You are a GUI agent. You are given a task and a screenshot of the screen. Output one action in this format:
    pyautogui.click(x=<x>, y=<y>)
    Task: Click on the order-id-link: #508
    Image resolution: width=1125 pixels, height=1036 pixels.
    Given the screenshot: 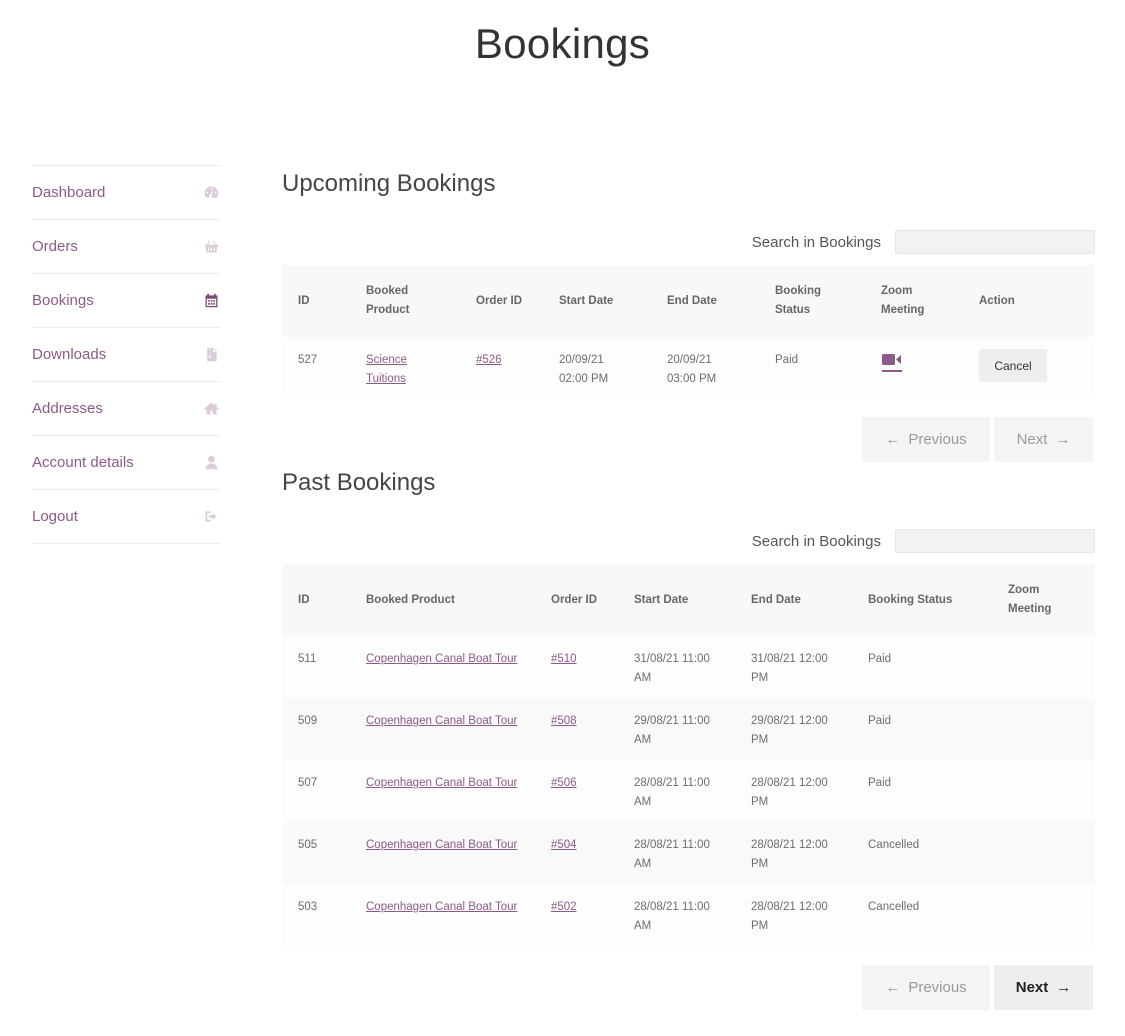 What is the action you would take?
    pyautogui.click(x=564, y=721)
    